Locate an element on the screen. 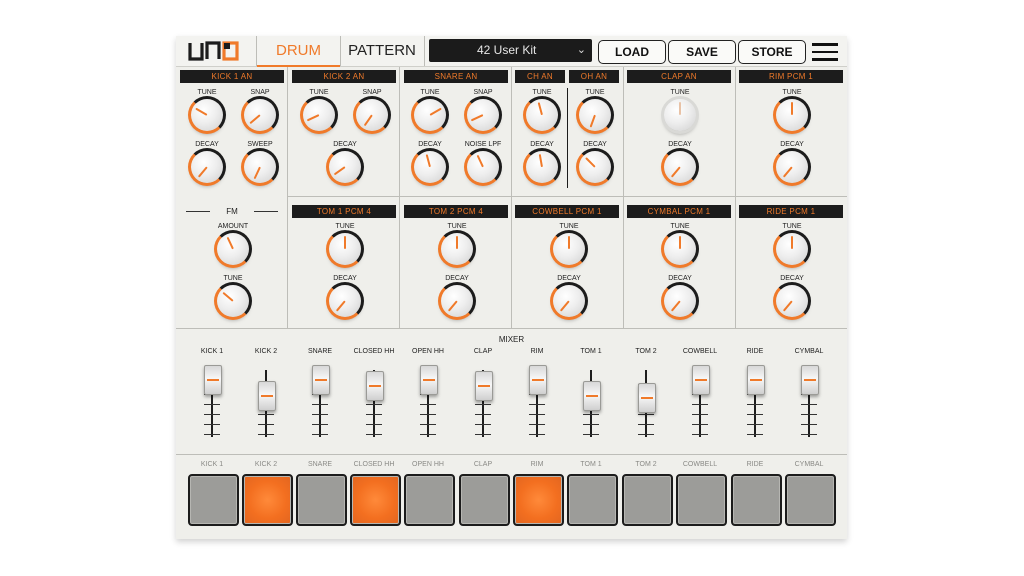 This screenshot has width=1024, height=576. fader-cowbell is located at coordinates (701, 380).